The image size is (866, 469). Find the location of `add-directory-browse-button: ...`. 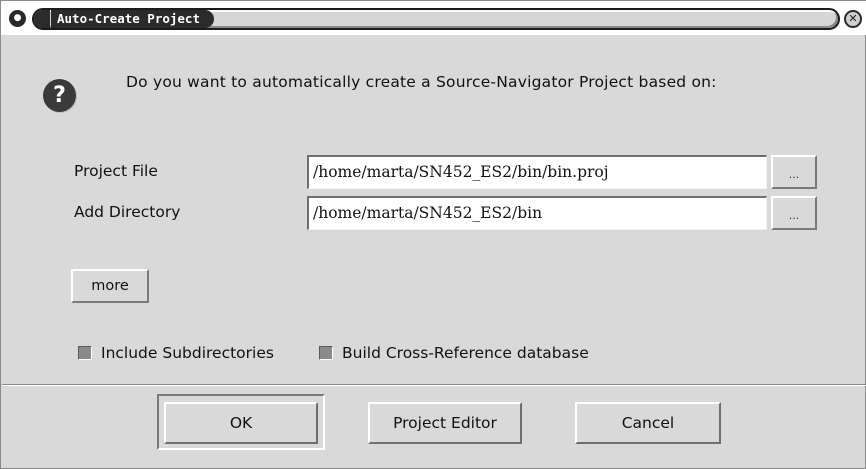

add-directory-browse-button: ... is located at coordinates (794, 213).